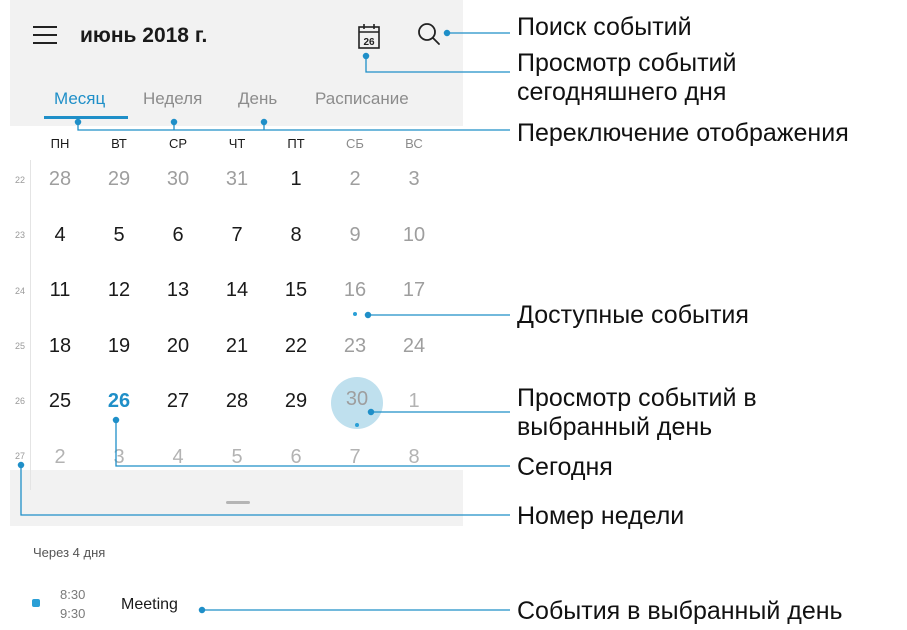 Image resolution: width=907 pixels, height=630 pixels. What do you see at coordinates (637, 398) in the screenshot?
I see `callout-selected-line1: Просмотр событий в` at bounding box center [637, 398].